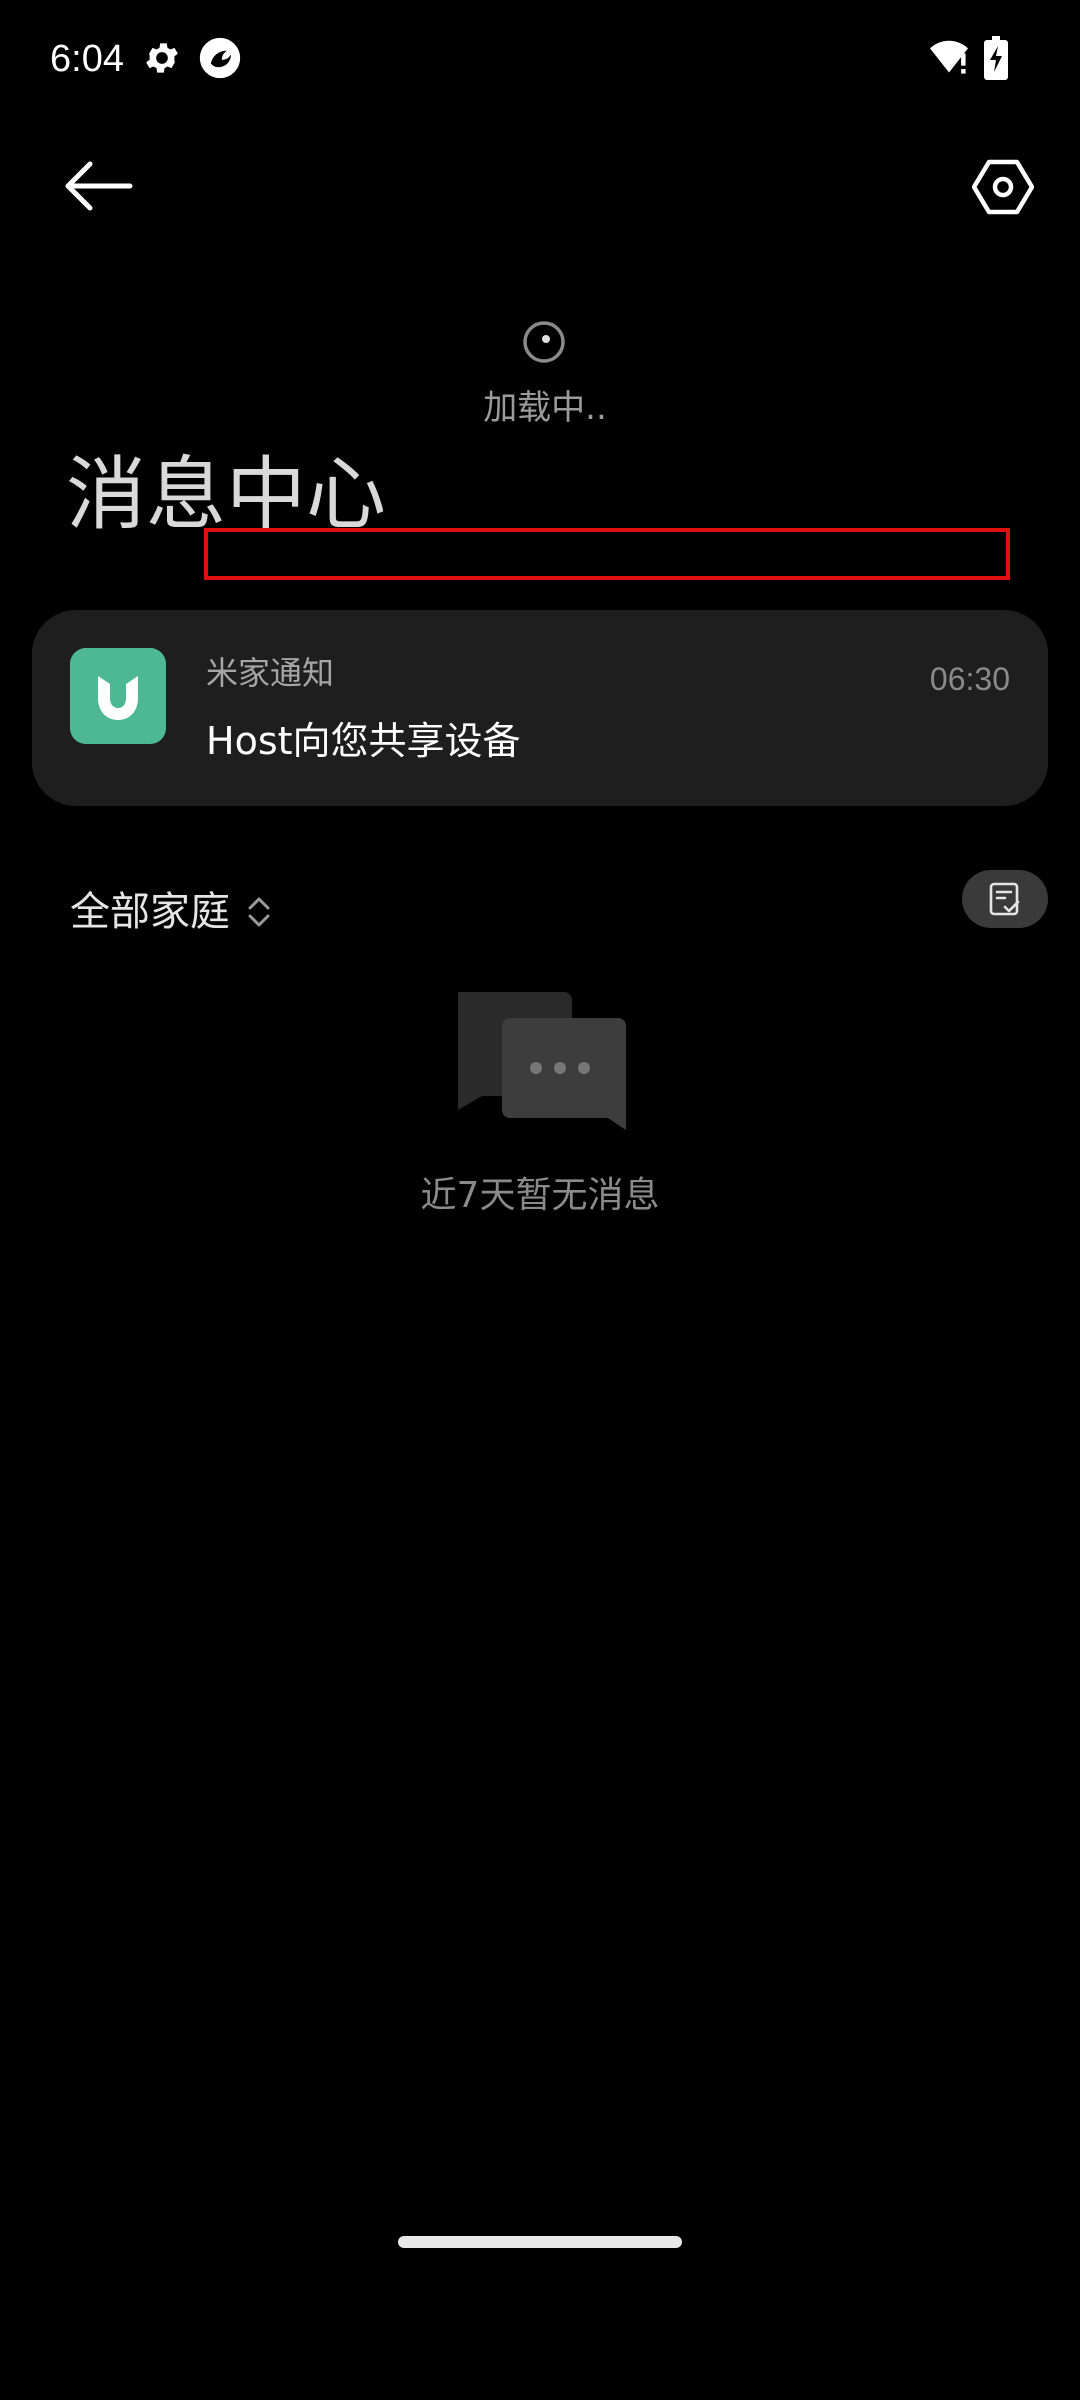 This screenshot has width=1080, height=2400. I want to click on battery-icon, so click(996, 58).